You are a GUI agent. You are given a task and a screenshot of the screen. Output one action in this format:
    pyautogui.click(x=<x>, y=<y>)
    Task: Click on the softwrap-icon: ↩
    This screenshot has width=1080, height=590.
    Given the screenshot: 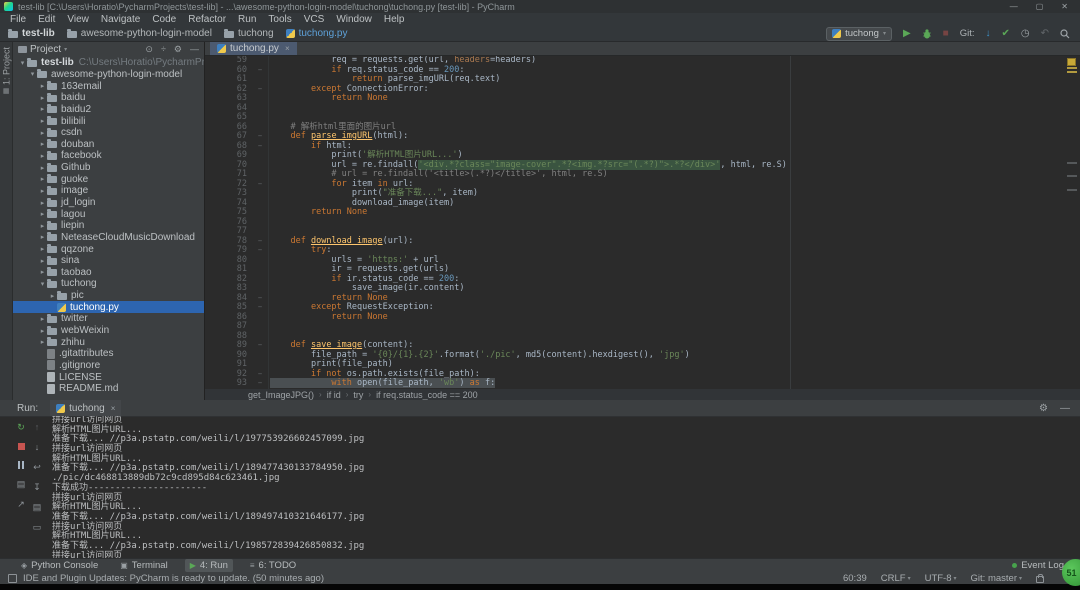 What is the action you would take?
    pyautogui.click(x=37, y=467)
    